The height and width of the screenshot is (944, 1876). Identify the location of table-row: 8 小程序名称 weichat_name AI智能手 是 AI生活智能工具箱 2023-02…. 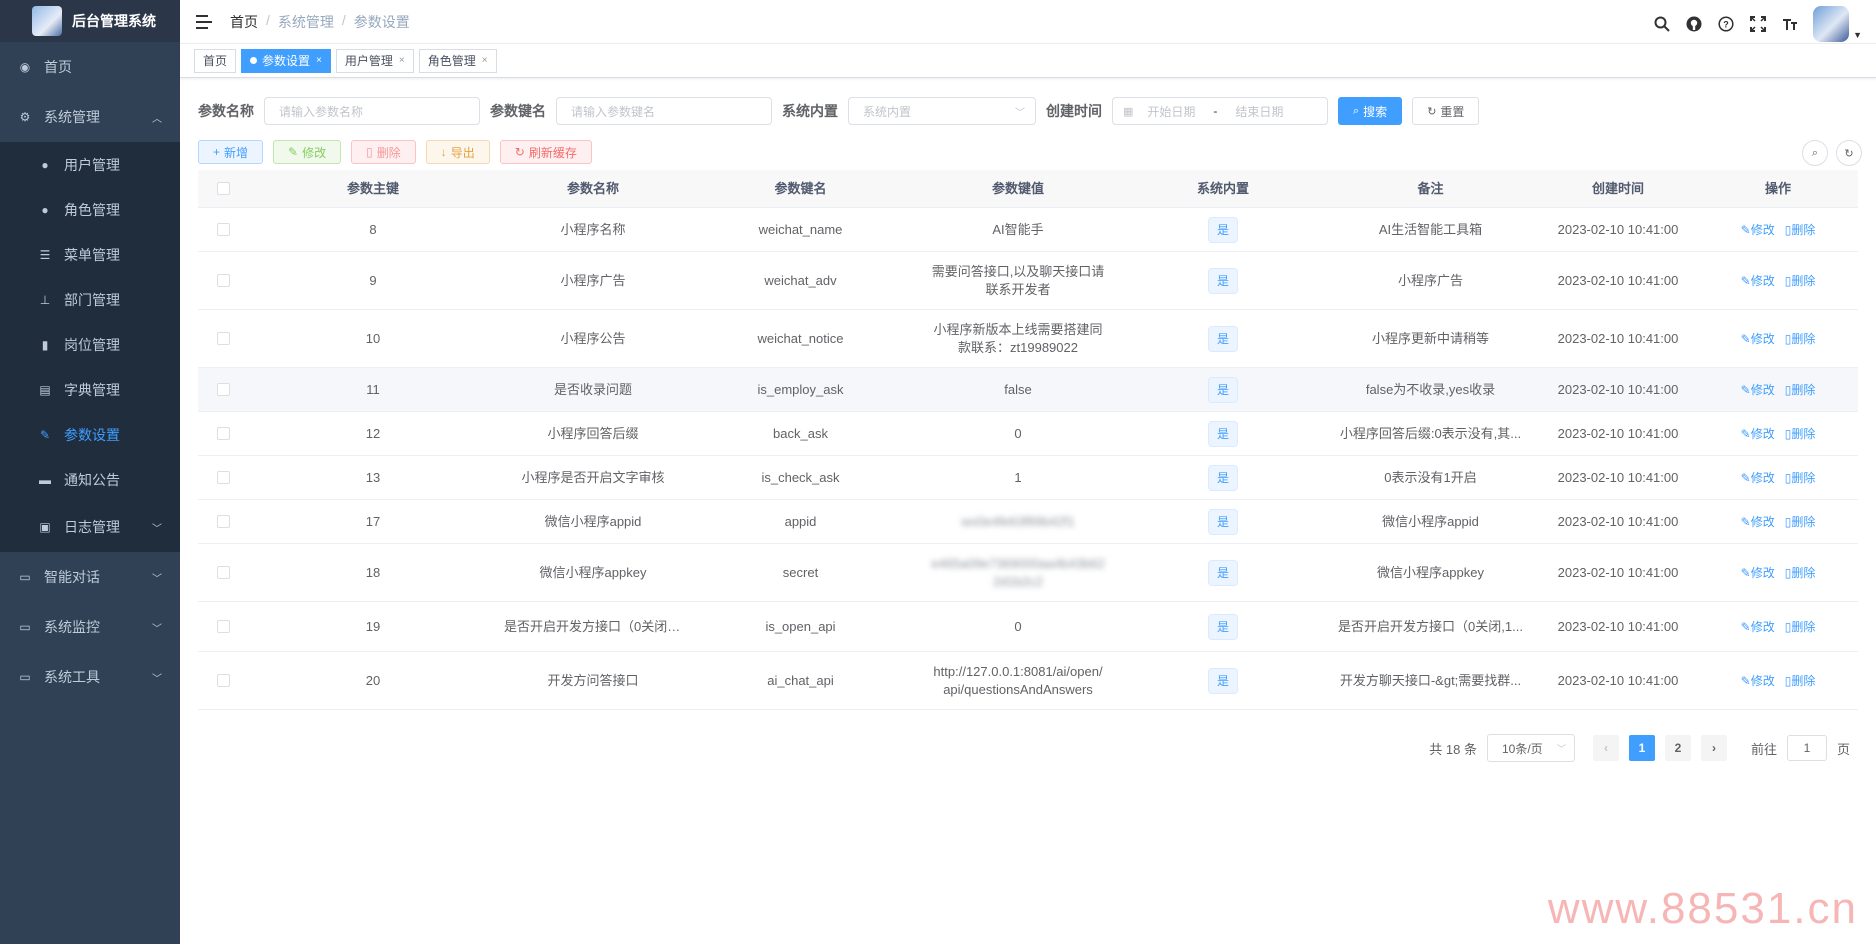
(1028, 230).